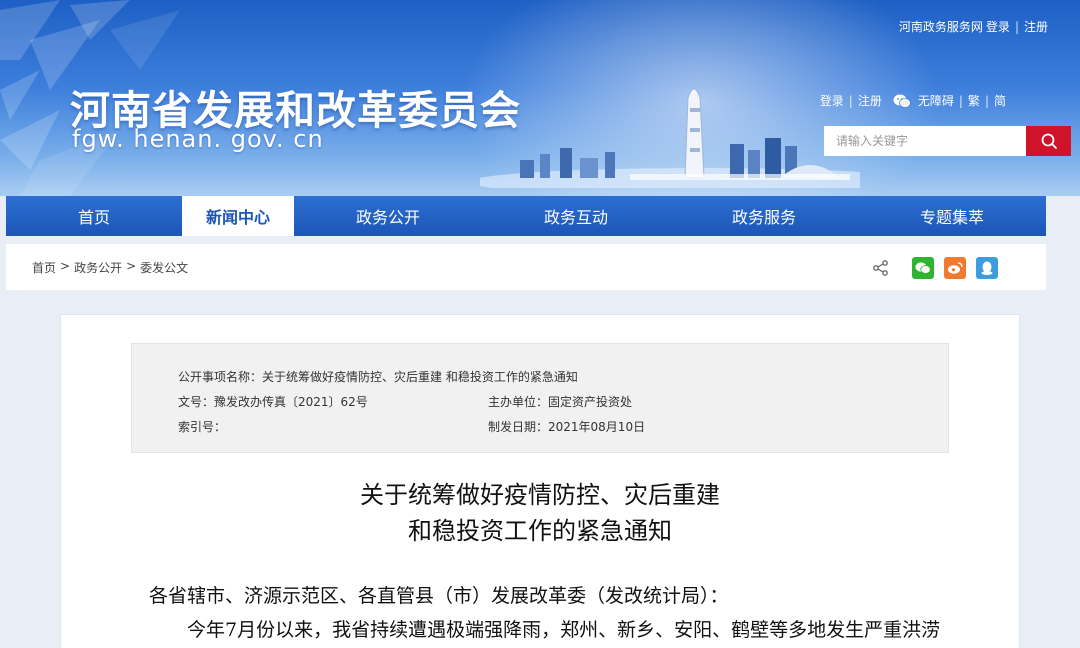 The height and width of the screenshot is (648, 1080). I want to click on share-icon, so click(881, 268).